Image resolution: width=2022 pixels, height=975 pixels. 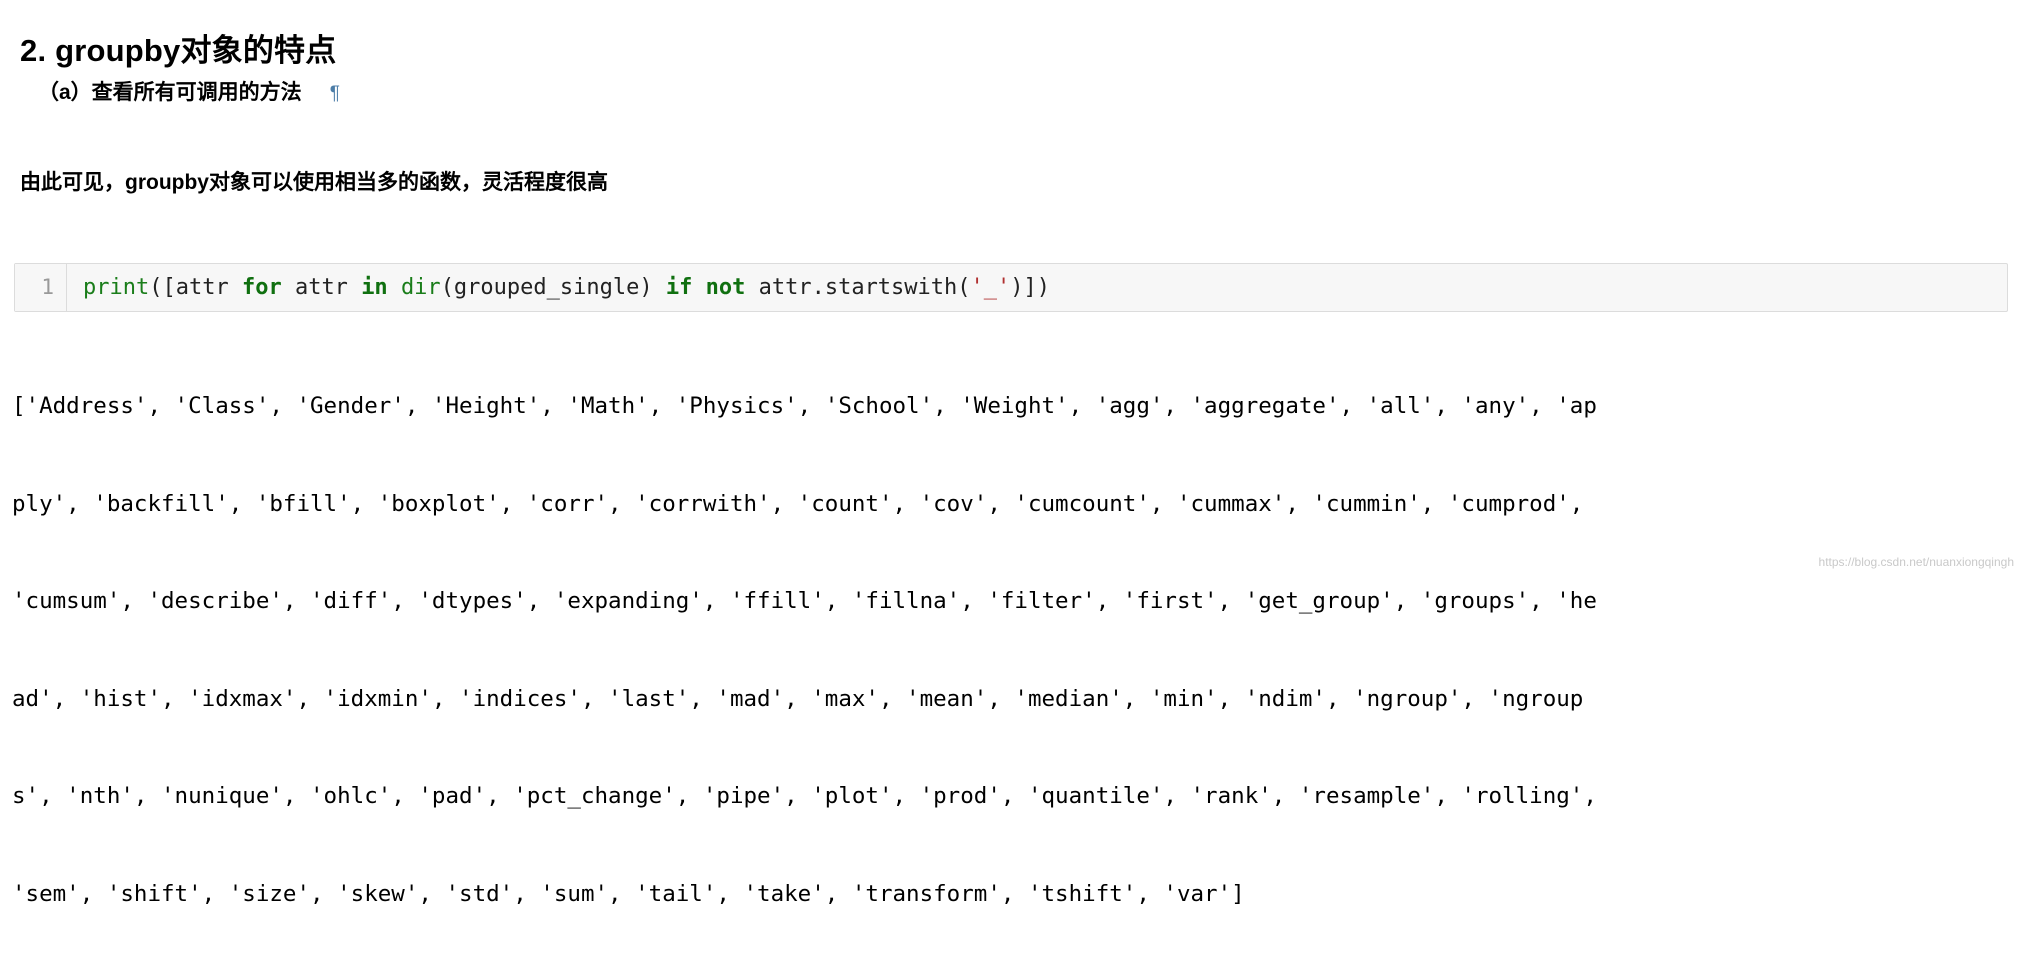 I want to click on subsection-heading-label: （a）查看所有可调用的方法, so click(x=170, y=92).